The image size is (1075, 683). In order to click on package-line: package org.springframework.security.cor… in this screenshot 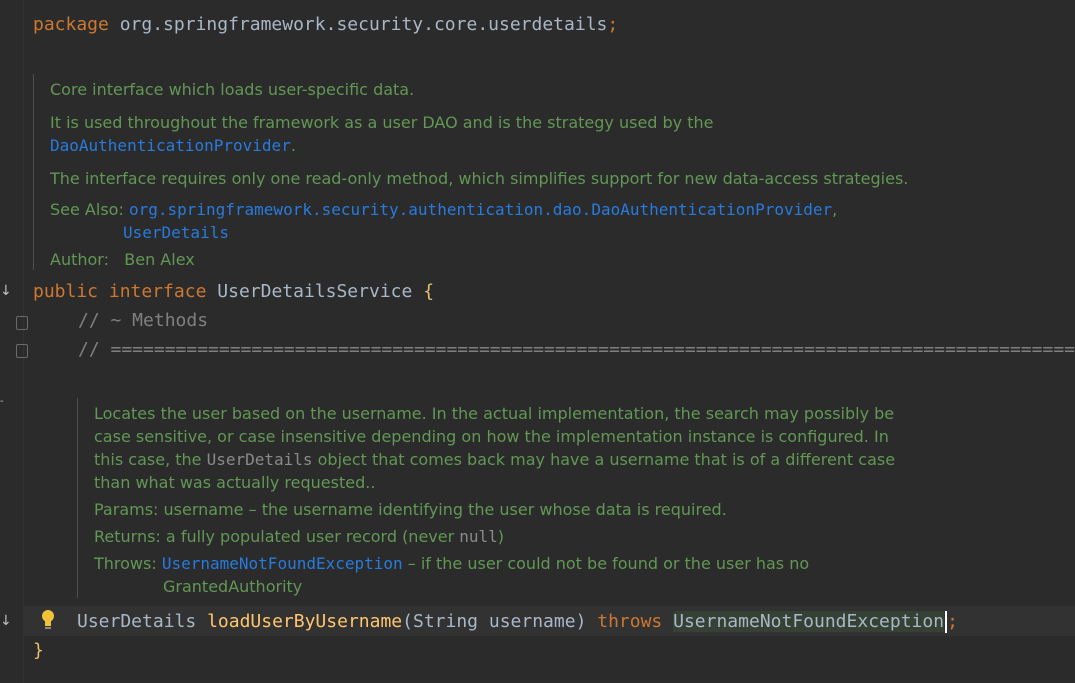, I will do `click(325, 24)`.